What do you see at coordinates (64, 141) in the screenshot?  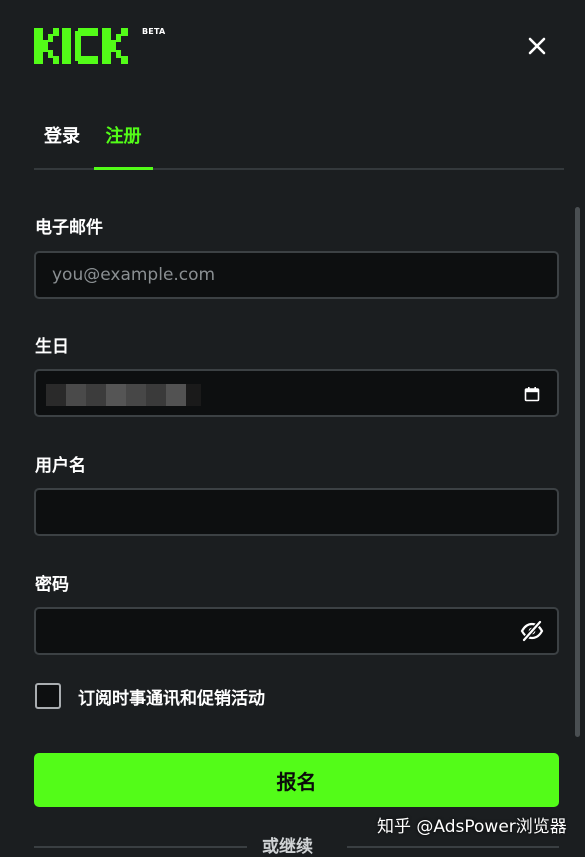 I see `tab-login: 登录` at bounding box center [64, 141].